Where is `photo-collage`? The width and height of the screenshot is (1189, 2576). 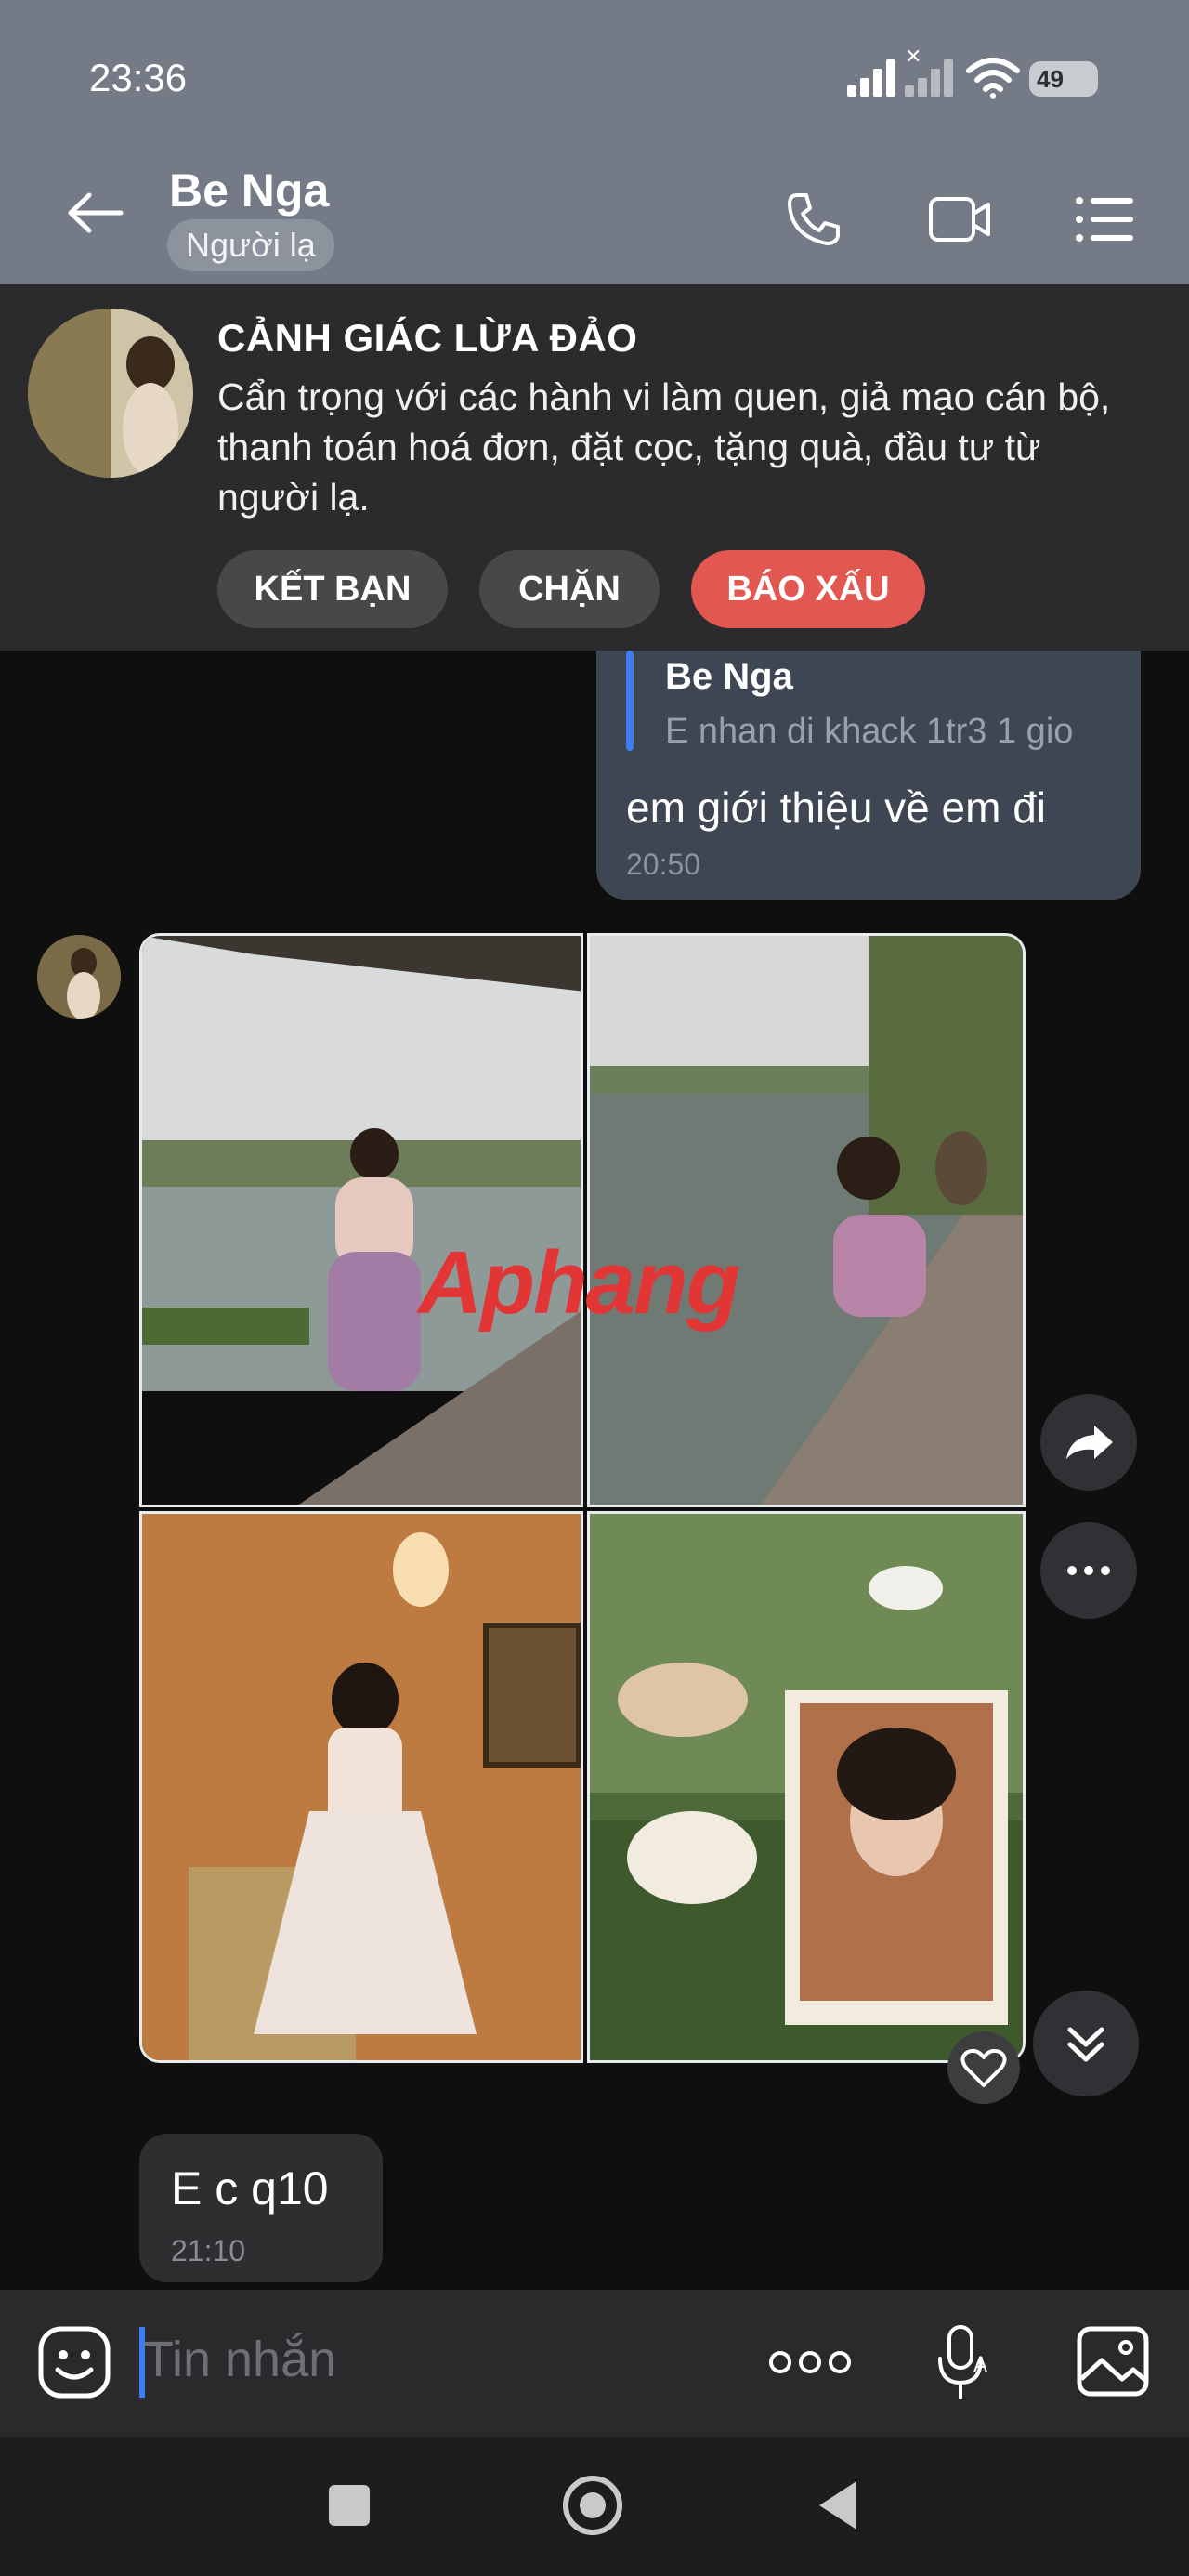
photo-collage is located at coordinates (807, 1787).